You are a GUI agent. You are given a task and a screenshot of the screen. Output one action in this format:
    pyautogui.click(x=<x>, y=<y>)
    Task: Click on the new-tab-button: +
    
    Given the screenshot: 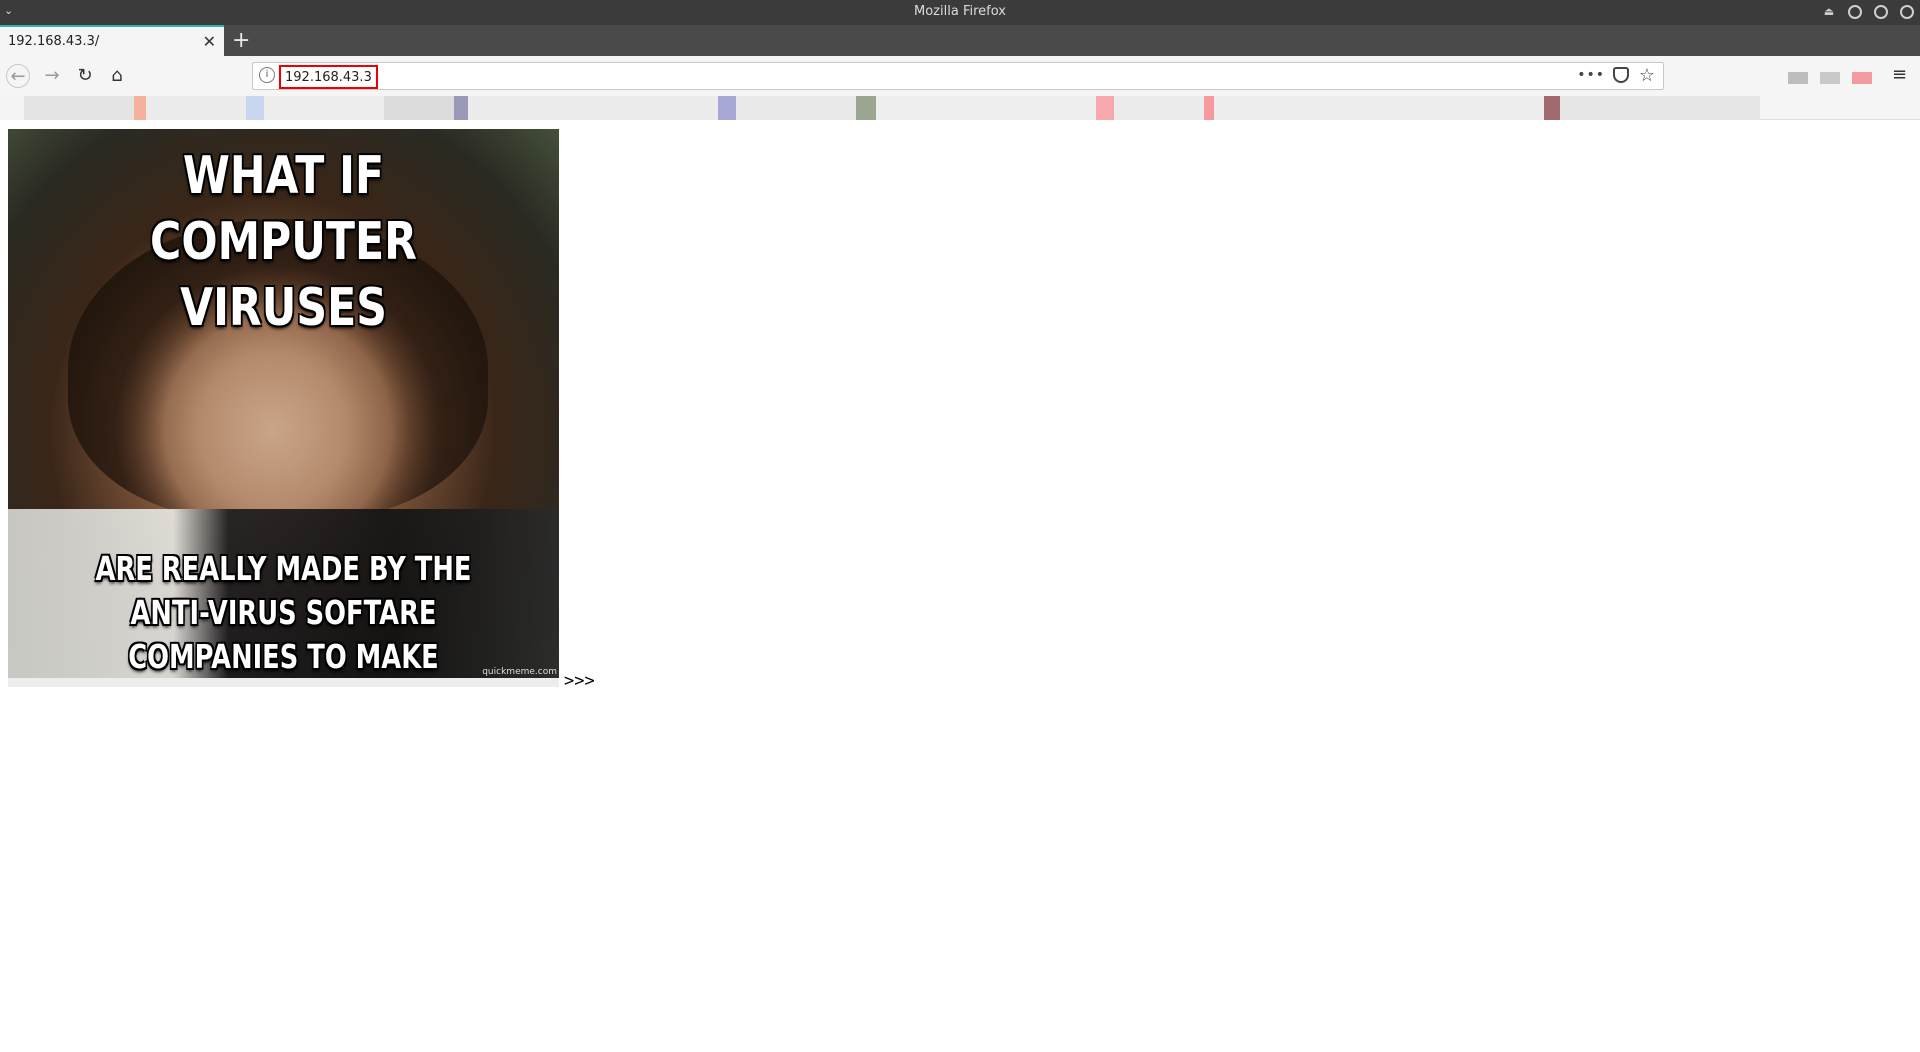 What is the action you would take?
    pyautogui.click(x=241, y=40)
    